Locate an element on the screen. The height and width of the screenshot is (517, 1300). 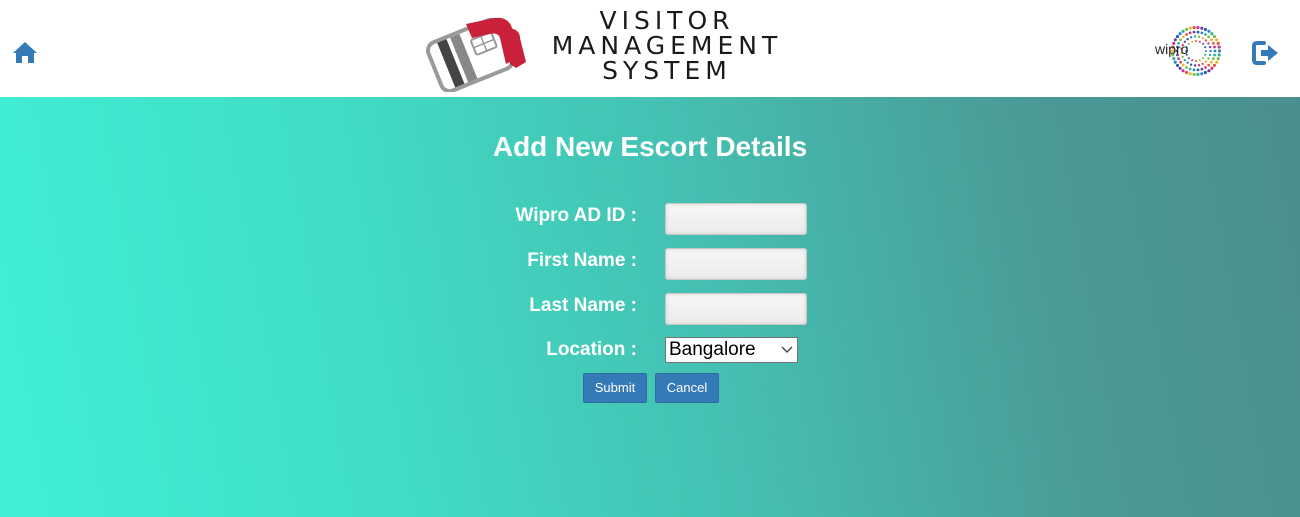
home-button is located at coordinates (25, 52).